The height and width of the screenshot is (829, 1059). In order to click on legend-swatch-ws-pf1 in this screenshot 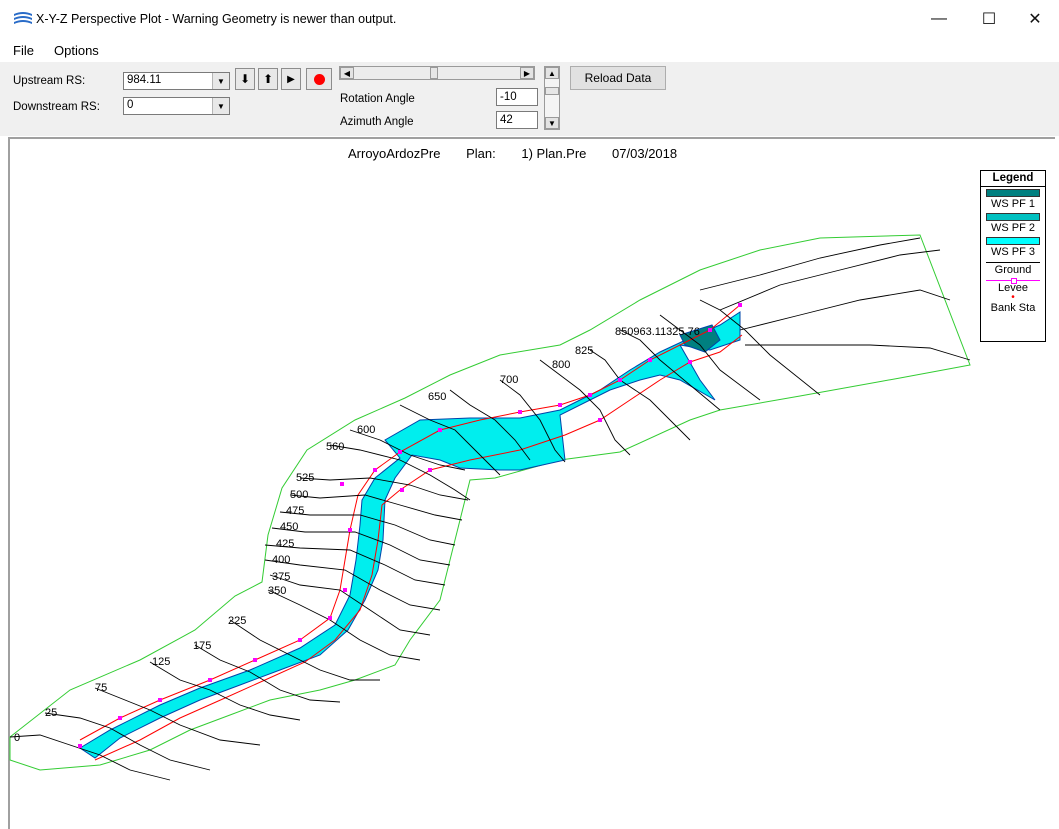, I will do `click(1013, 193)`.